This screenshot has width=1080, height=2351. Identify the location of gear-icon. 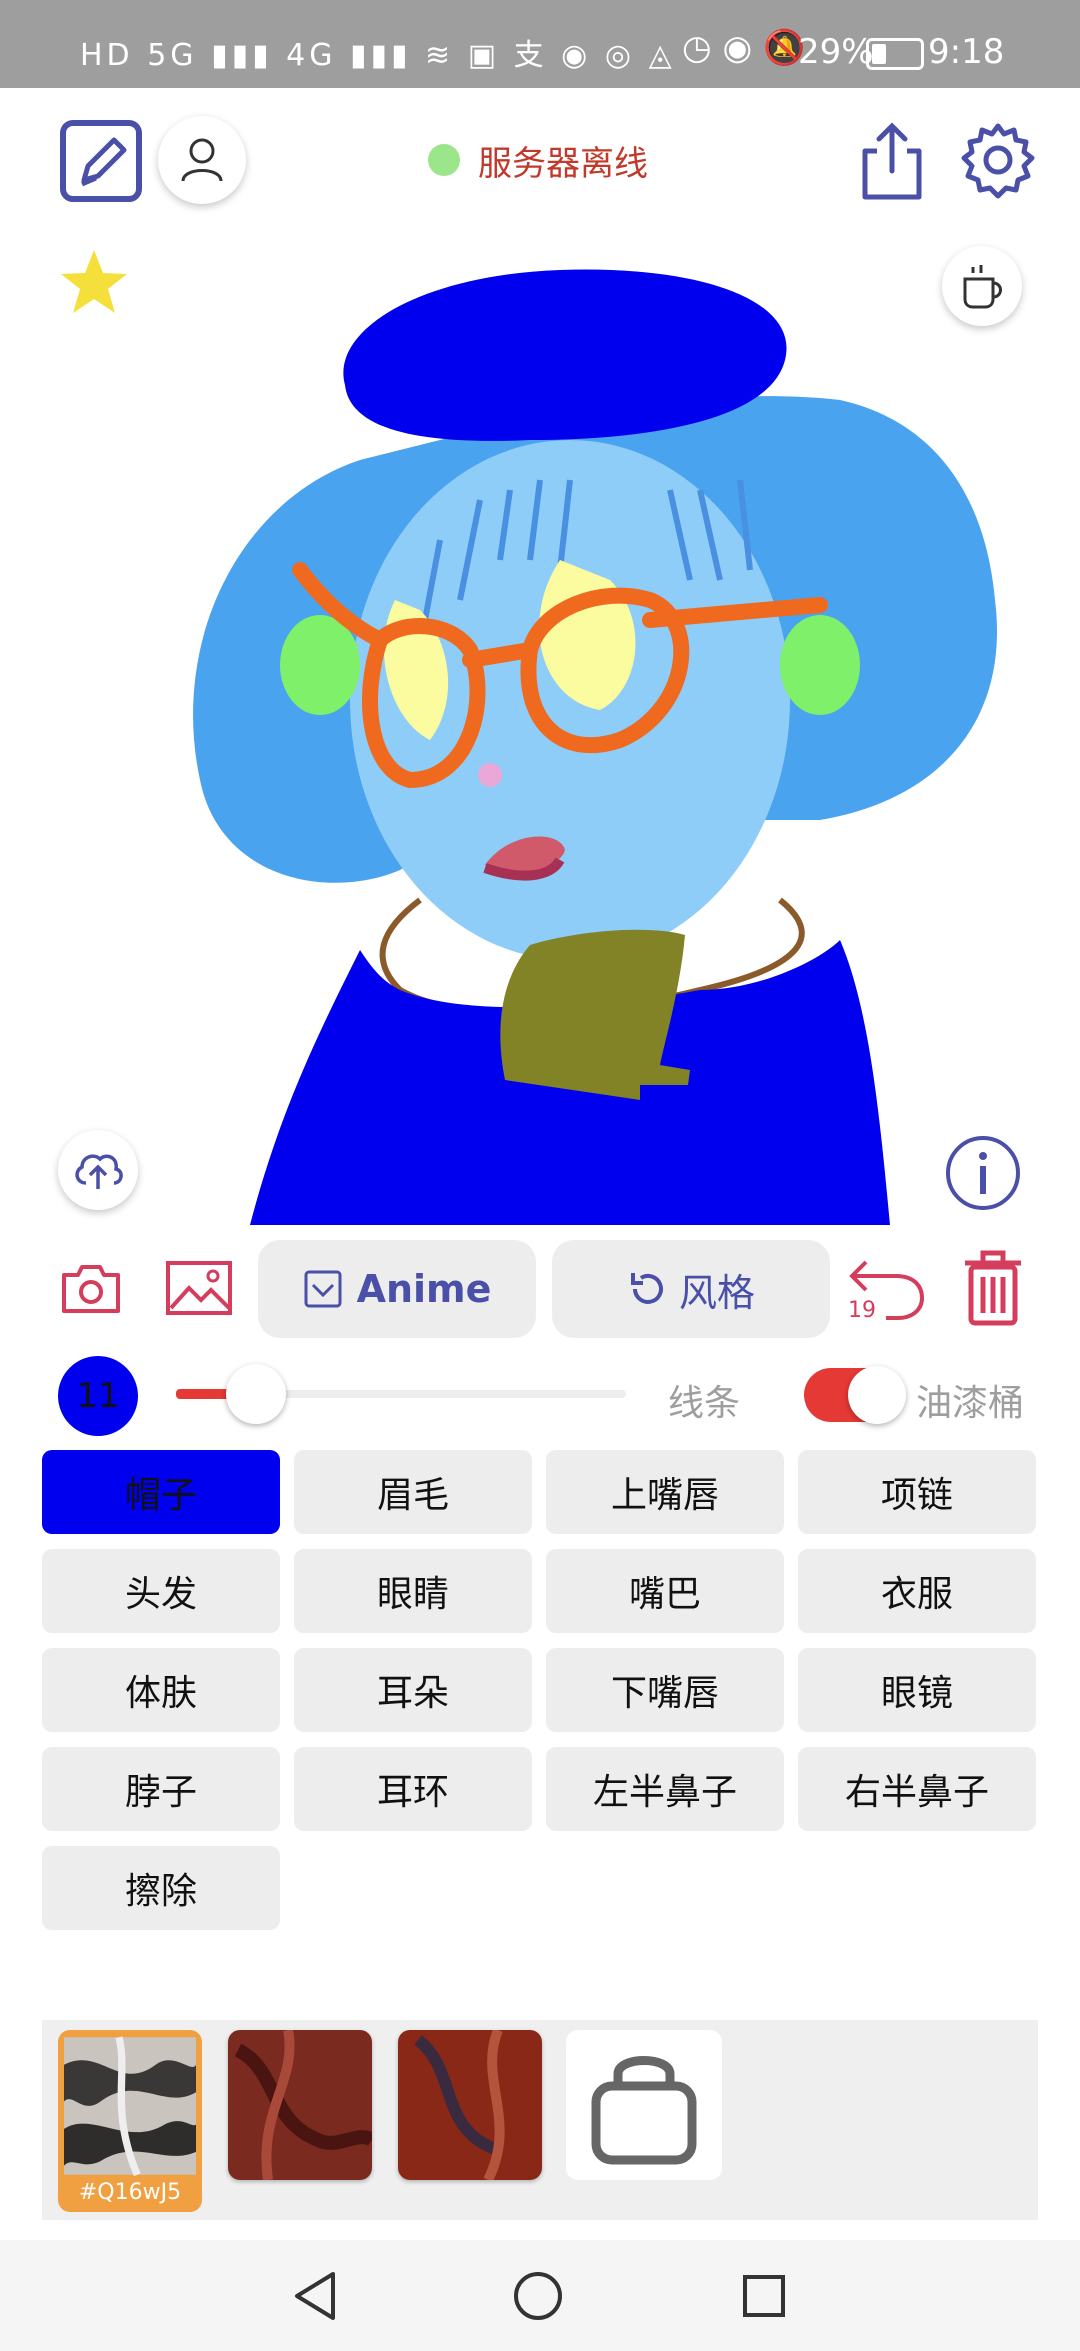
(998, 161).